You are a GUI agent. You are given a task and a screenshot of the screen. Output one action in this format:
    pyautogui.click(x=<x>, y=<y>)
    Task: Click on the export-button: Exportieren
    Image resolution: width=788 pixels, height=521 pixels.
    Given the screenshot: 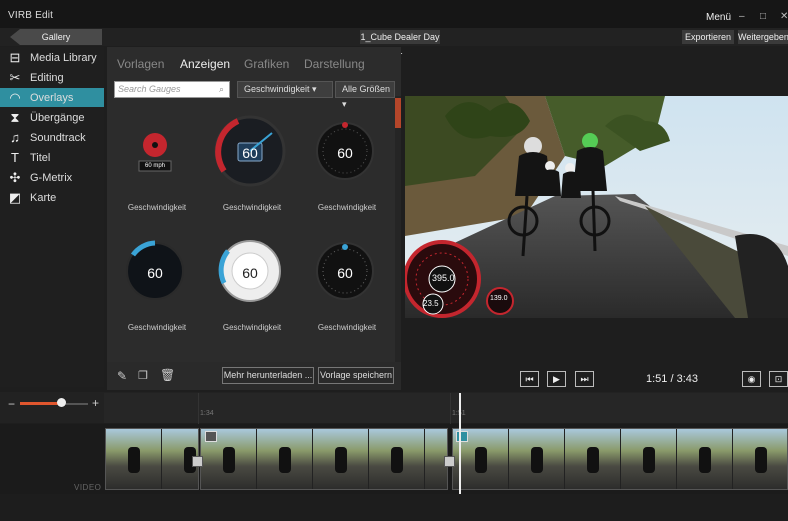 What is the action you would take?
    pyautogui.click(x=708, y=37)
    